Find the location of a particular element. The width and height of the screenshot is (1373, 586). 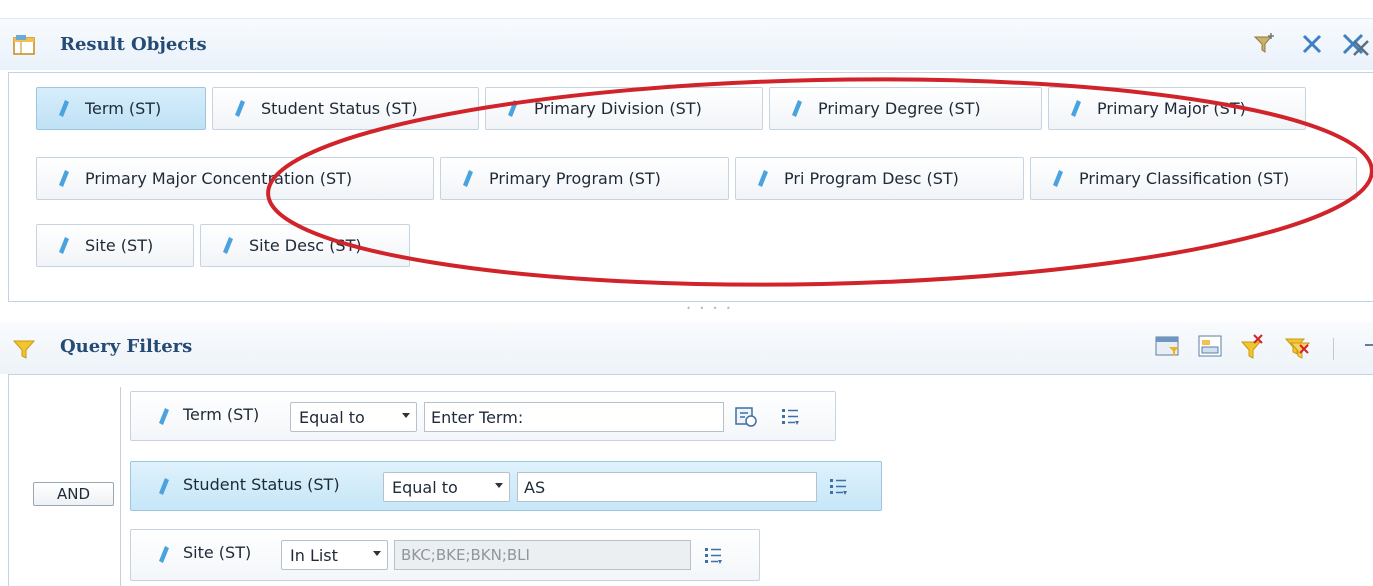

query-filters-header: Query Filters is located at coordinates (686, 348).